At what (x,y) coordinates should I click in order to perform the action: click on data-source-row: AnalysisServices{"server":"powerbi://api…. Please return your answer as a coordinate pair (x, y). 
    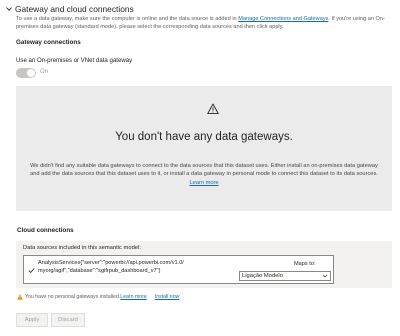
    Looking at the image, I should click on (178, 269).